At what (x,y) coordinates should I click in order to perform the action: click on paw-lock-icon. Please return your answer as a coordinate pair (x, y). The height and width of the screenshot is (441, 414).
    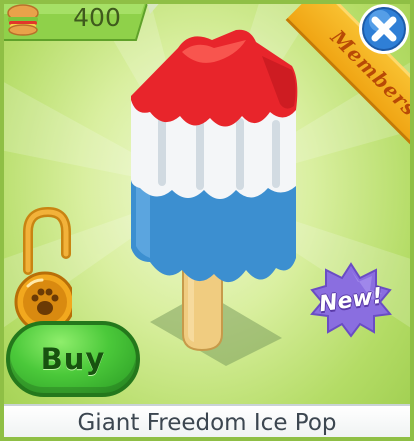
    Looking at the image, I should click on (43, 269).